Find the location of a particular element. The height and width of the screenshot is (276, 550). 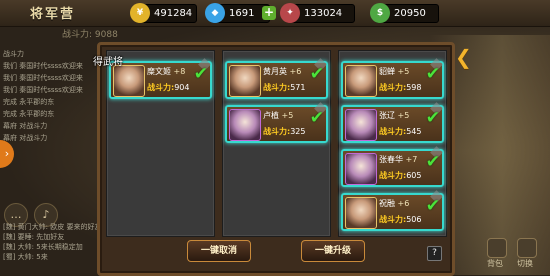

general-column-2: 黄月英 +6 战斗力:571 ✔ 卢植 +5 战斗力:325 ✔ is located at coordinates (276, 143).